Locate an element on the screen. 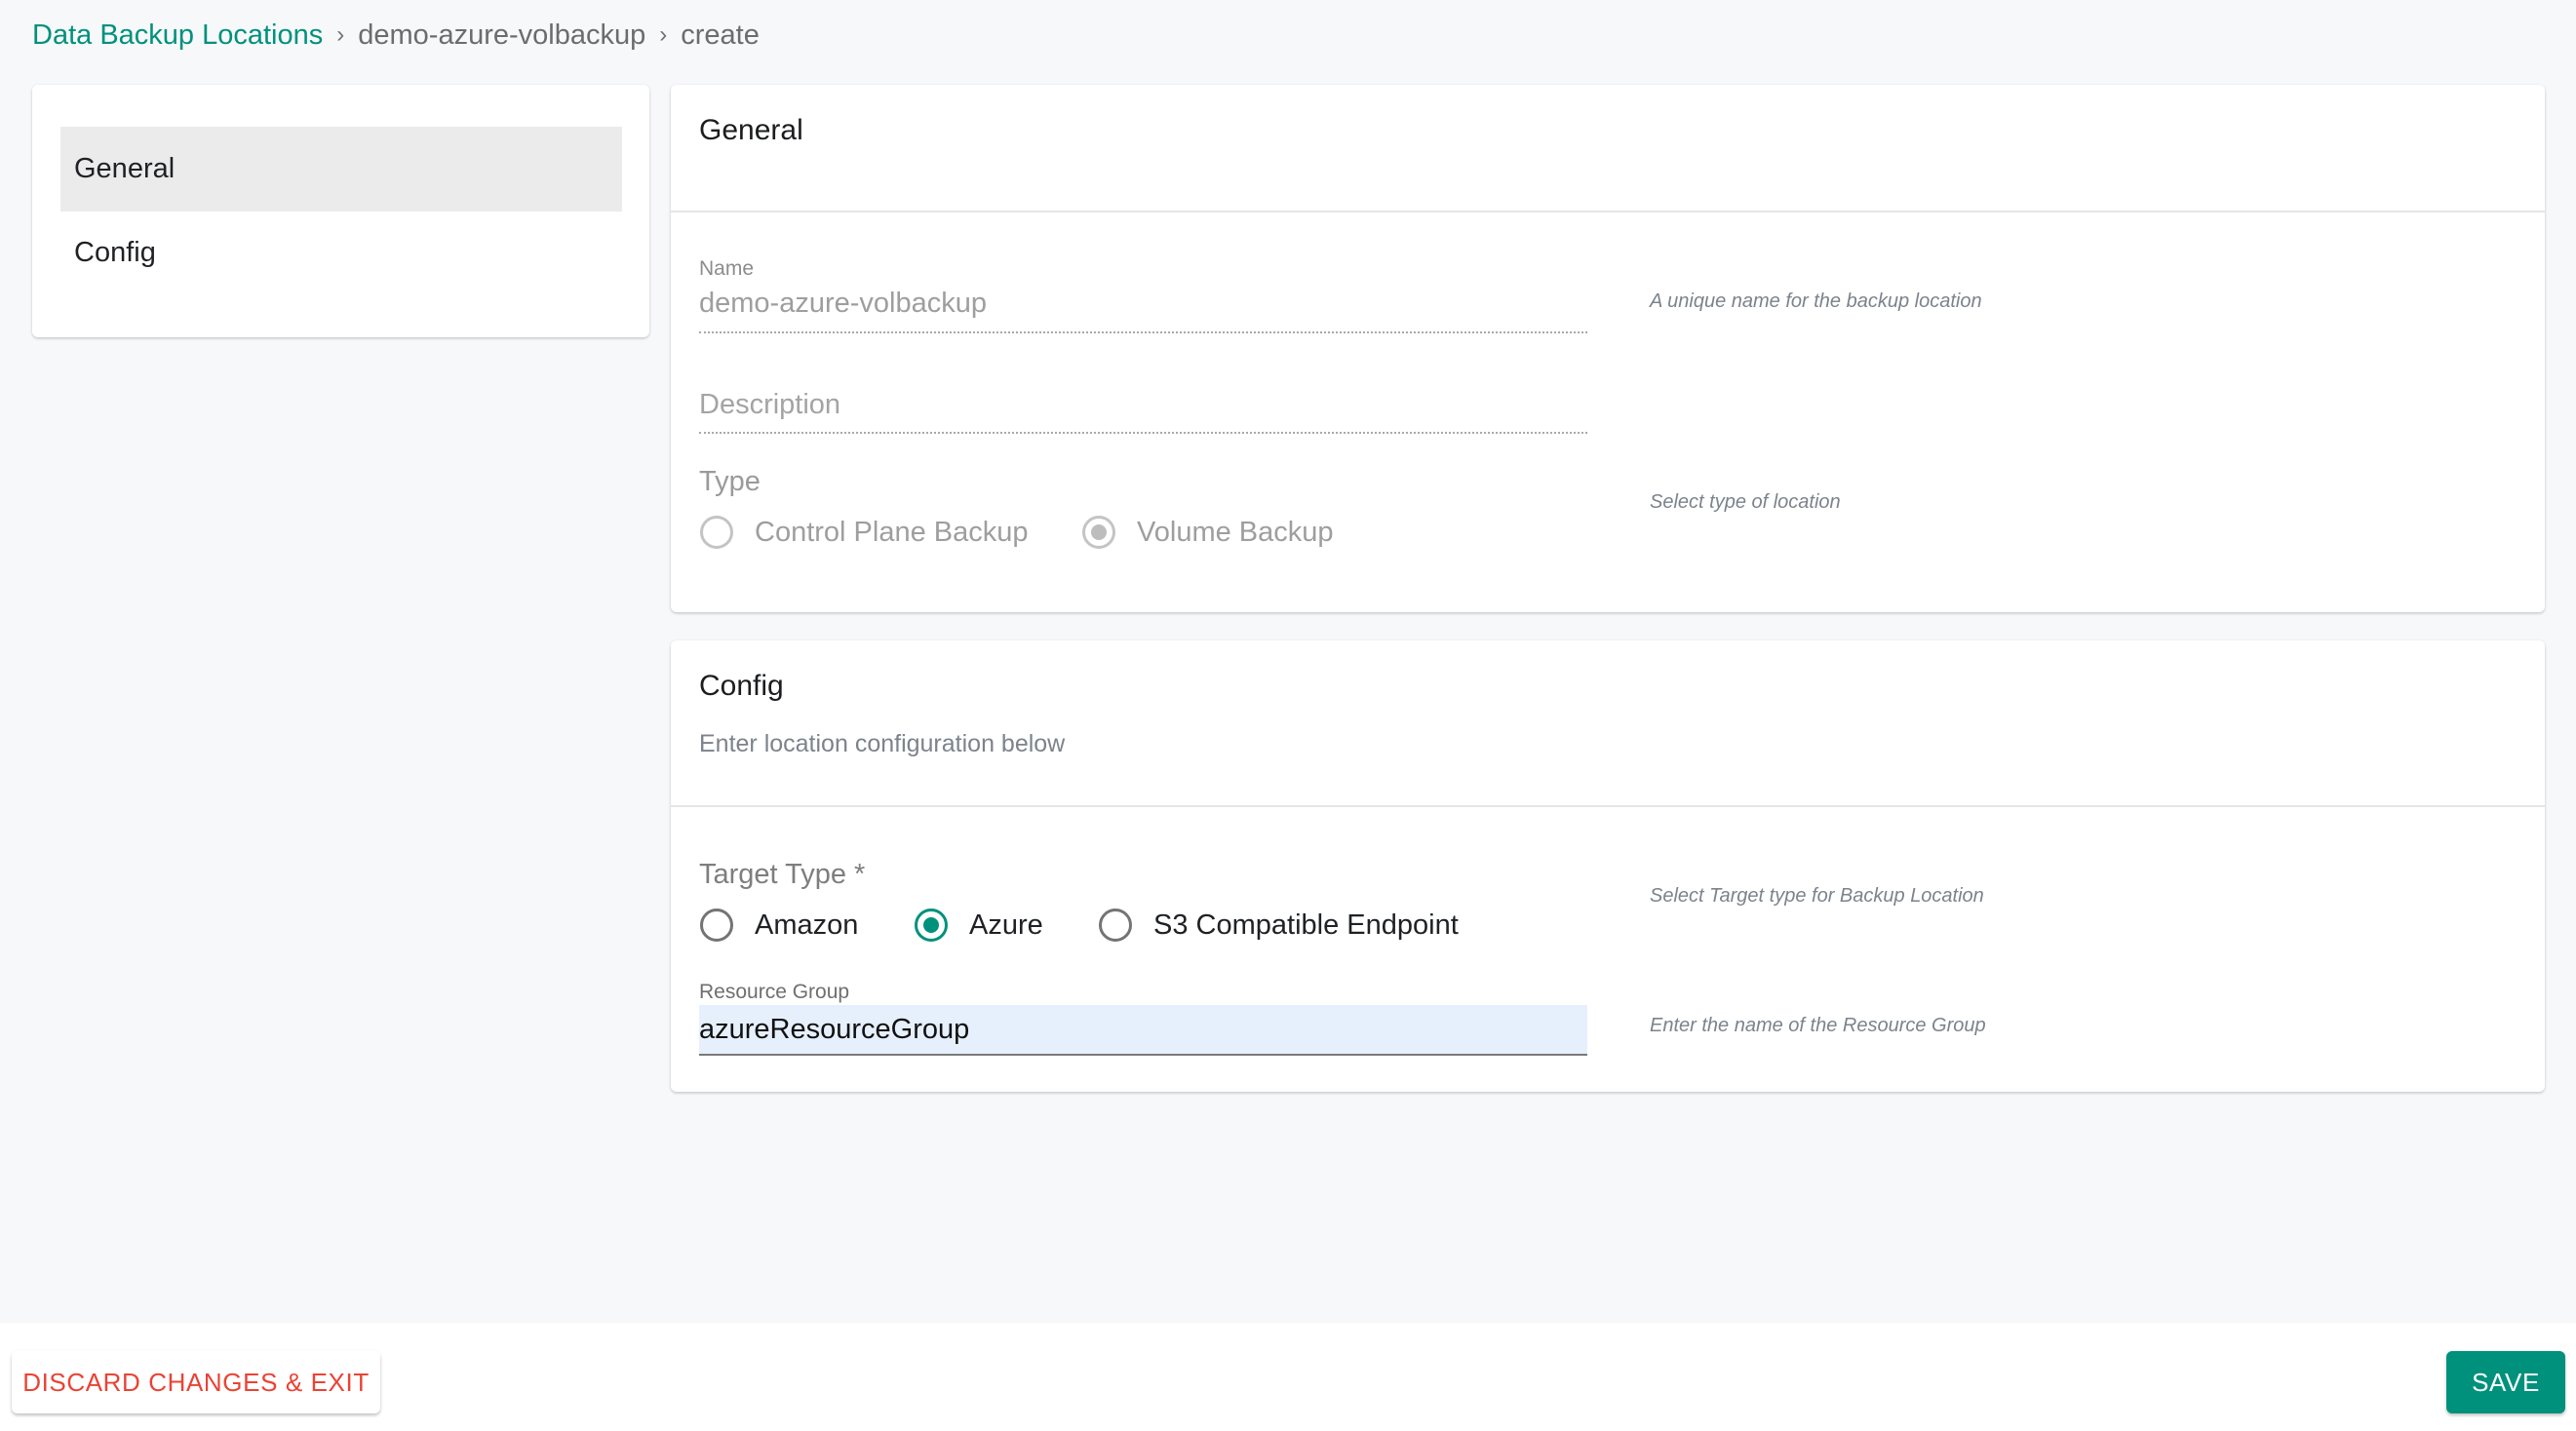 The width and height of the screenshot is (2576, 1431). sidebar-item-label: Config is located at coordinates (115, 252).